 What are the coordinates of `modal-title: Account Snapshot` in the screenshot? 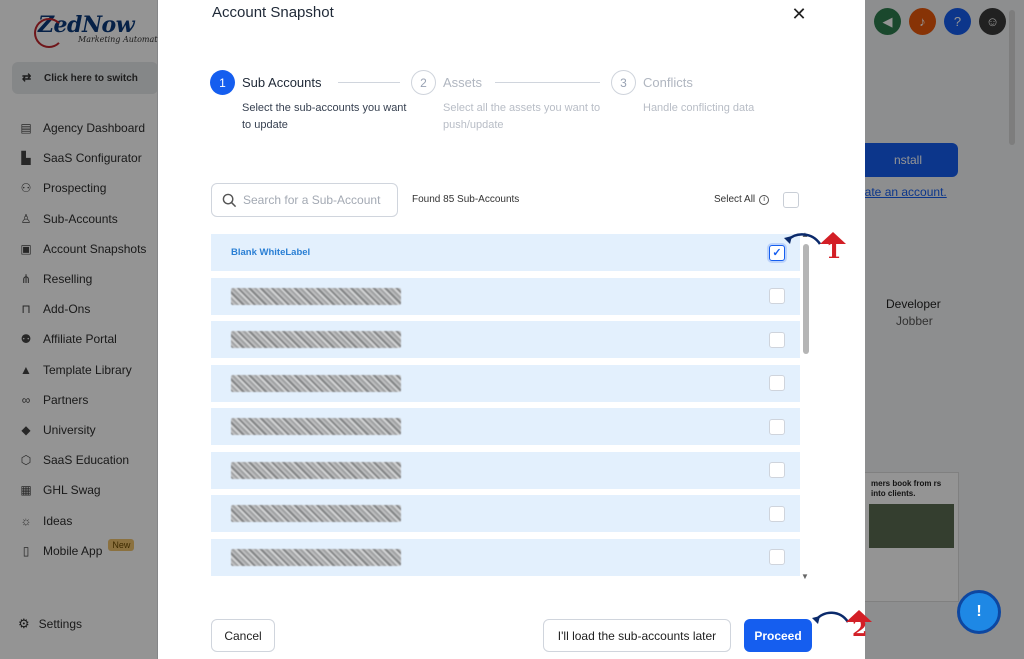 It's located at (273, 12).